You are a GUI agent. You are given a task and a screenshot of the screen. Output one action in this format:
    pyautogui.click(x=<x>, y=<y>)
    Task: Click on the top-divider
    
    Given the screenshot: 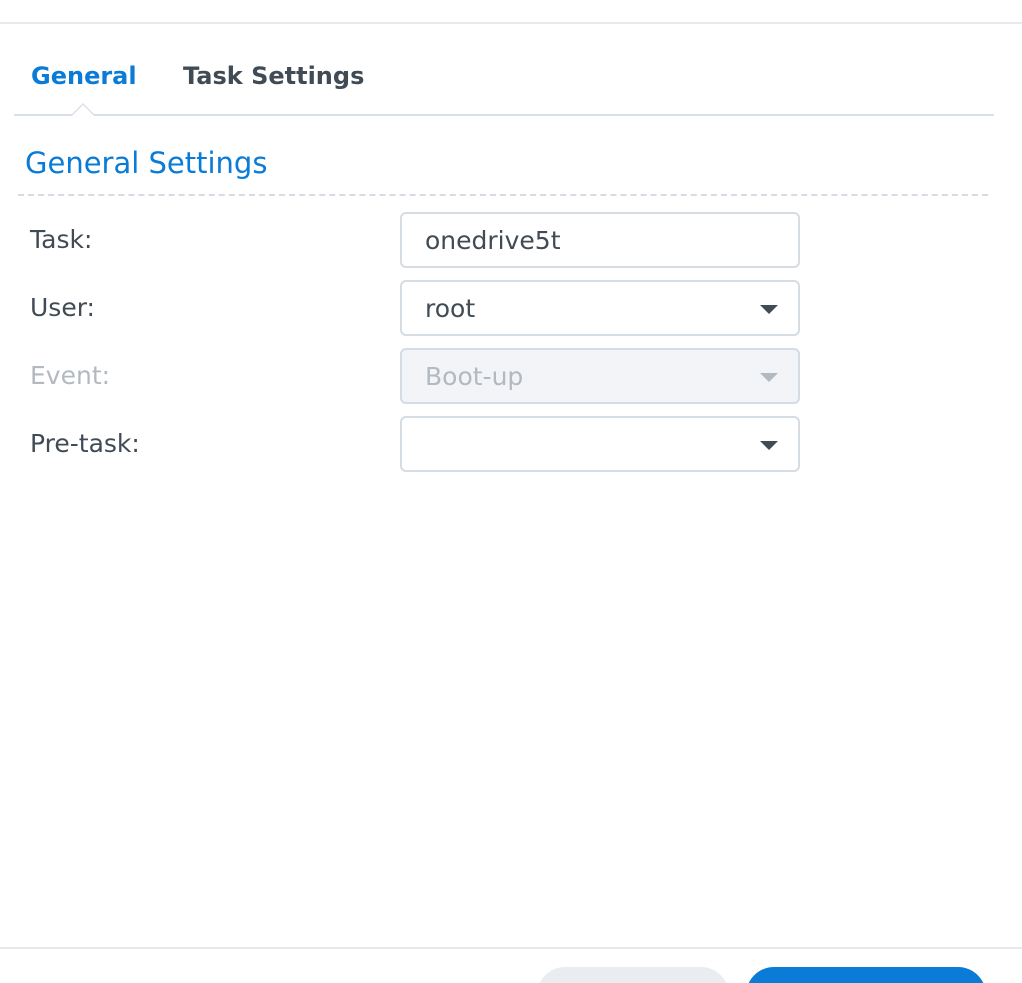 What is the action you would take?
    pyautogui.click(x=511, y=23)
    